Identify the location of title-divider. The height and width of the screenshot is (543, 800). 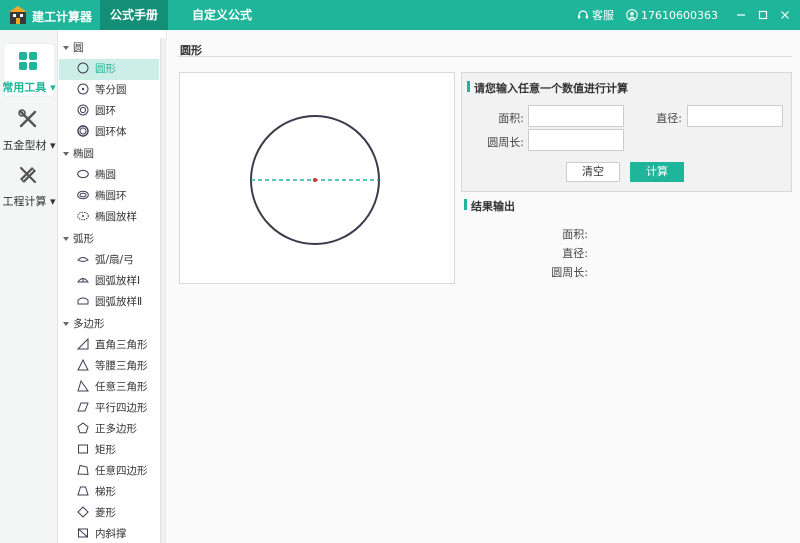
(485, 56).